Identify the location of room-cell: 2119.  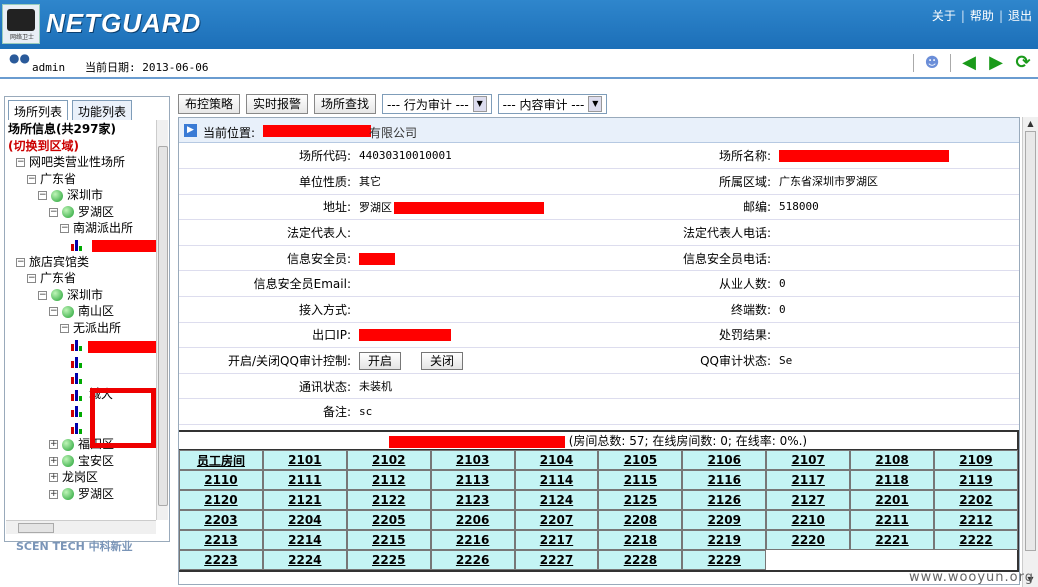
(976, 480).